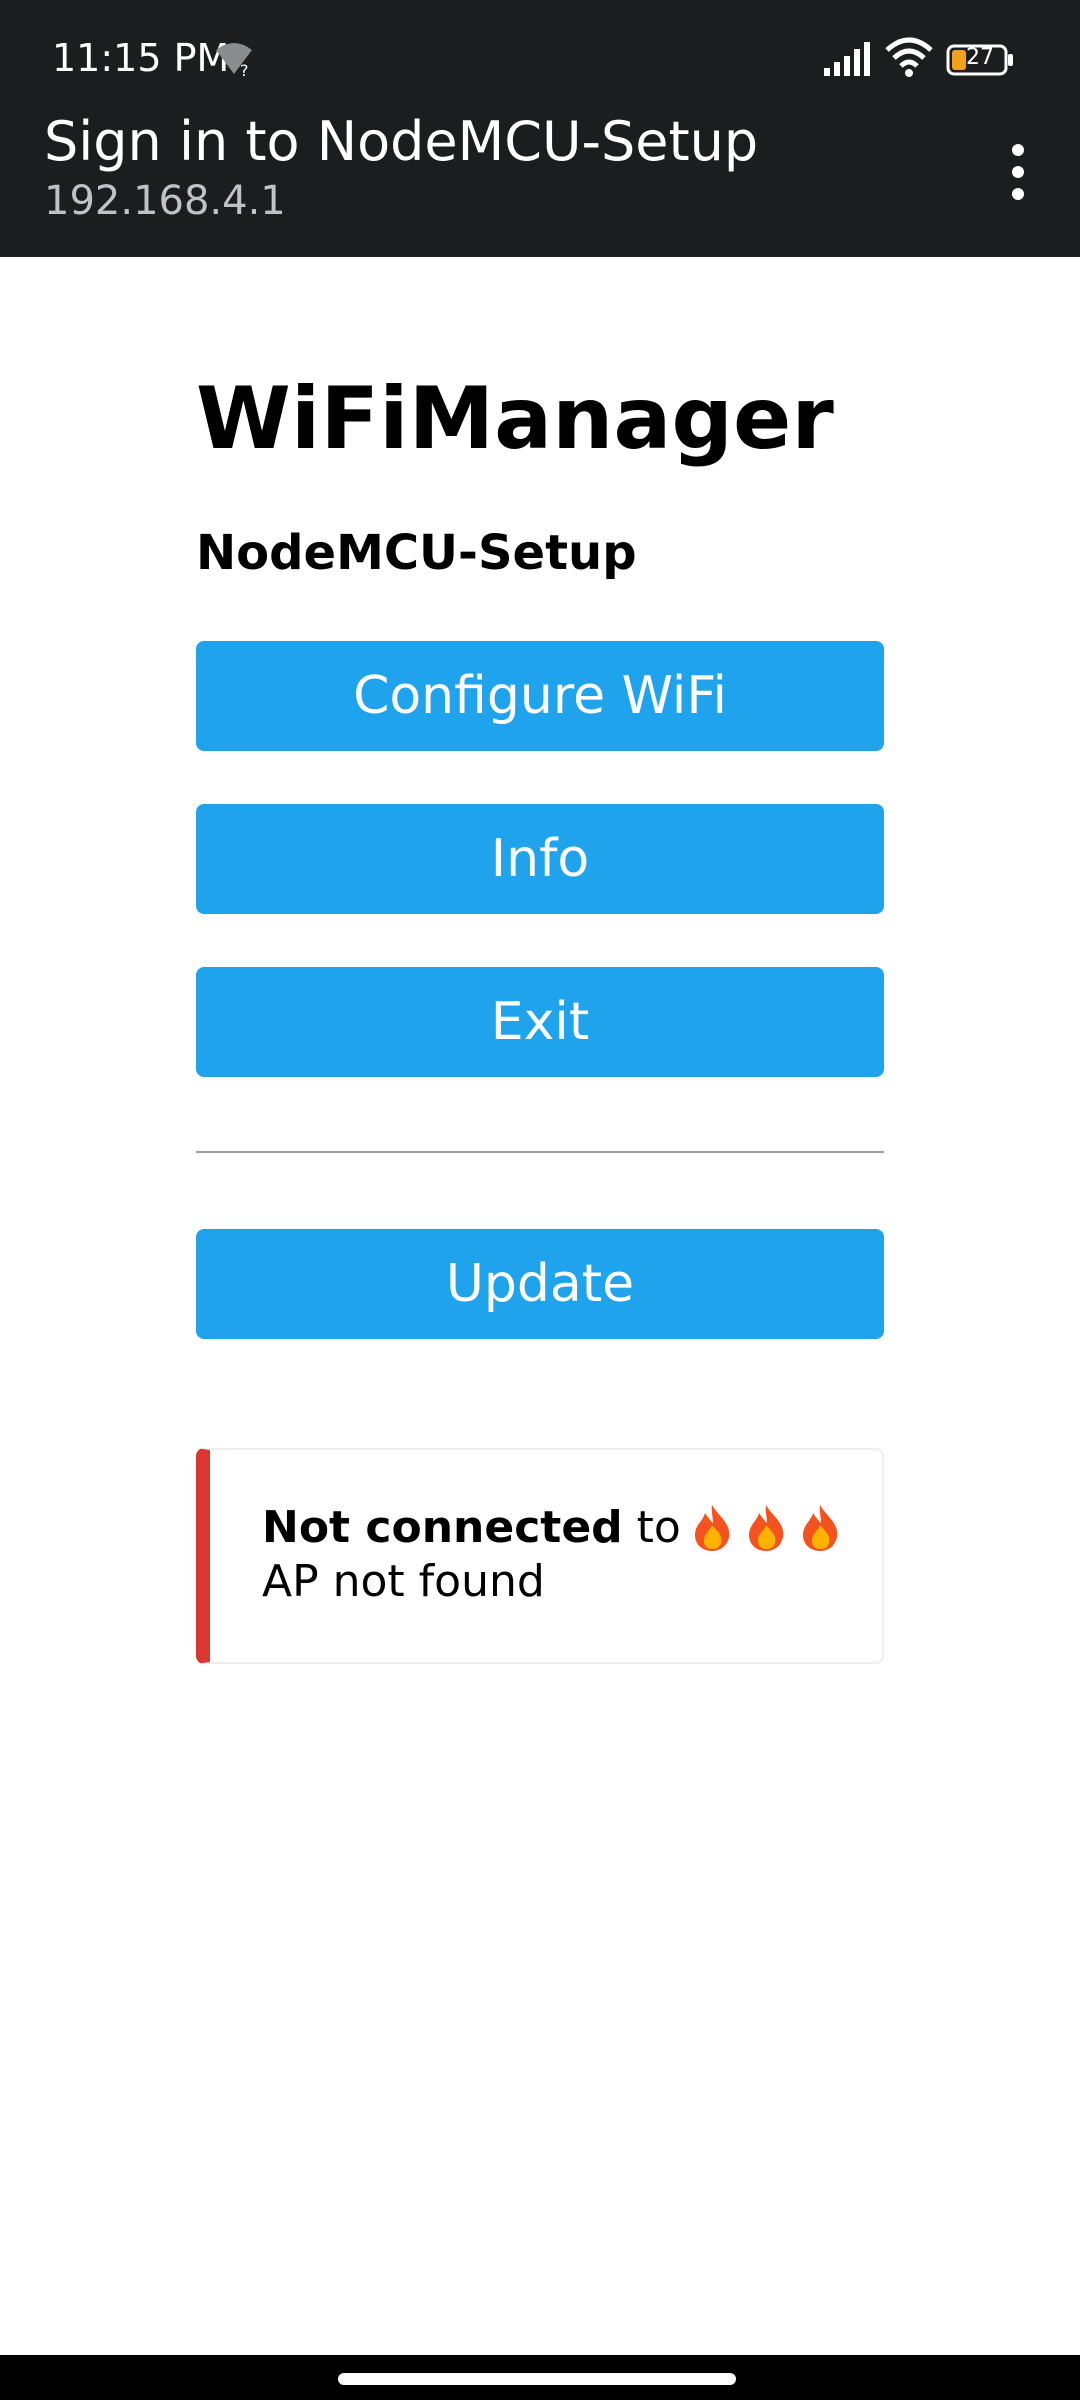 The width and height of the screenshot is (1080, 2400). Describe the element at coordinates (537, 2379) in the screenshot. I see `home-gesture-handle` at that location.